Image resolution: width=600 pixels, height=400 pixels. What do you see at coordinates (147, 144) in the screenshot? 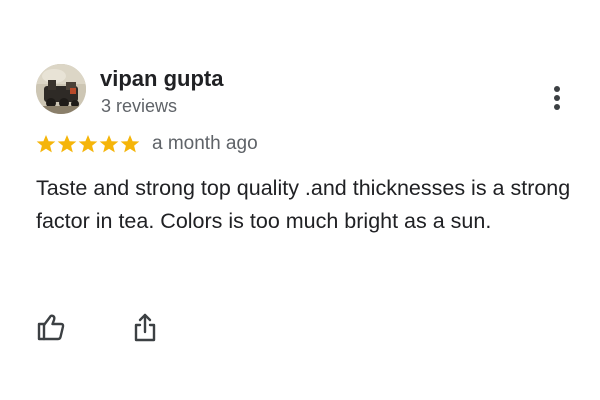
I see `rating-row: a month ago` at bounding box center [147, 144].